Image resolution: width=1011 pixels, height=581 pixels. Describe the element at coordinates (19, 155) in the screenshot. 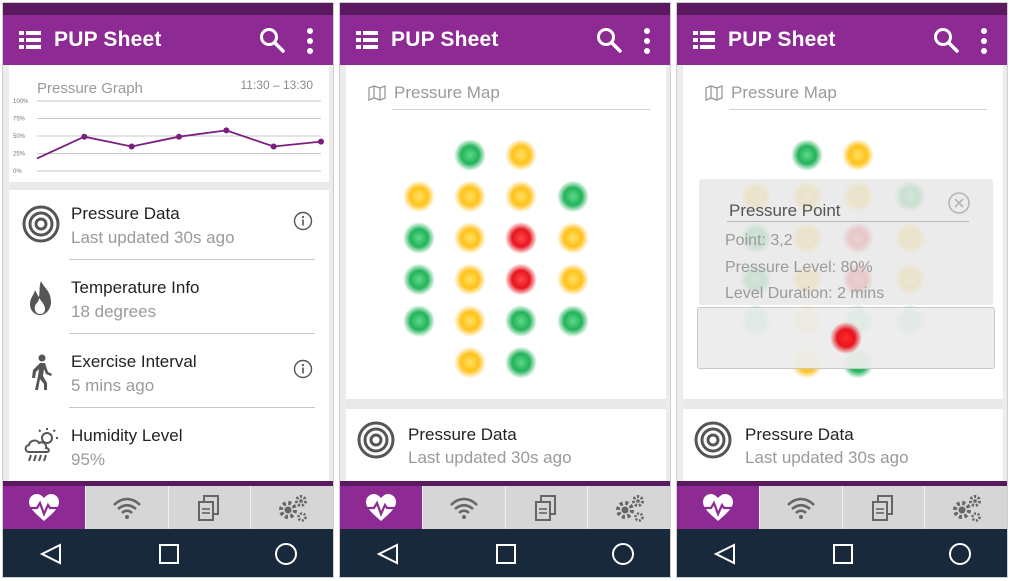

I see `y-tick-label: 25%` at that location.